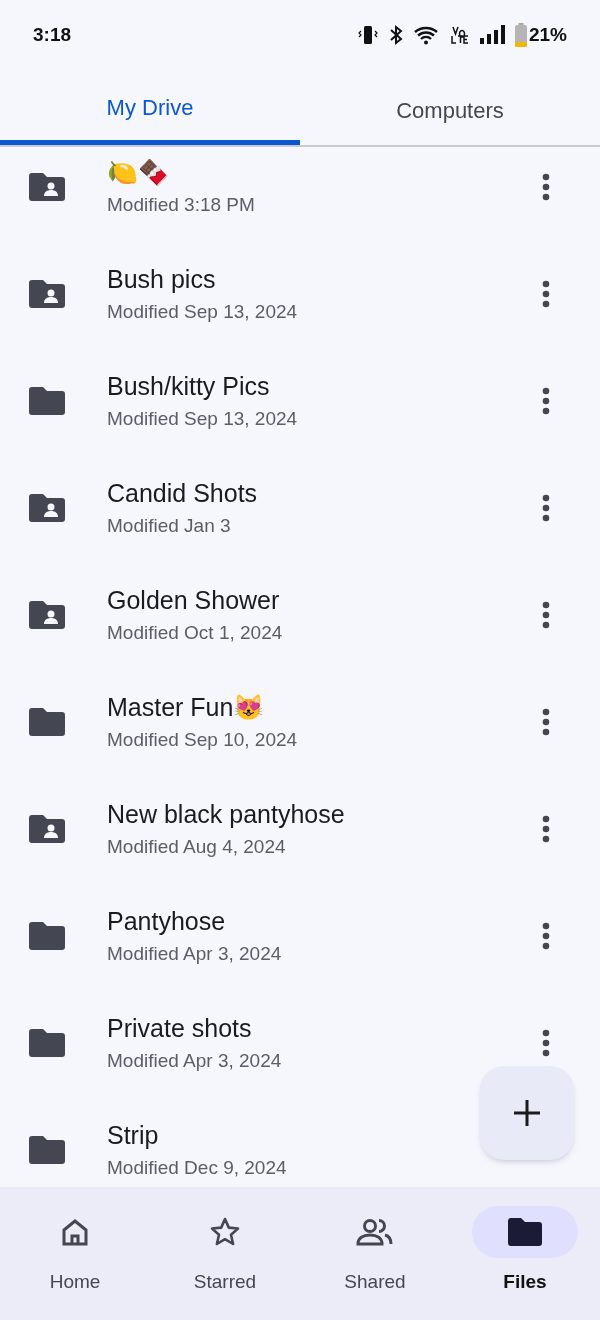 The width and height of the screenshot is (600, 1320). What do you see at coordinates (202, 739) in the screenshot?
I see `modified-date: Modified Sep 10, 2024` at bounding box center [202, 739].